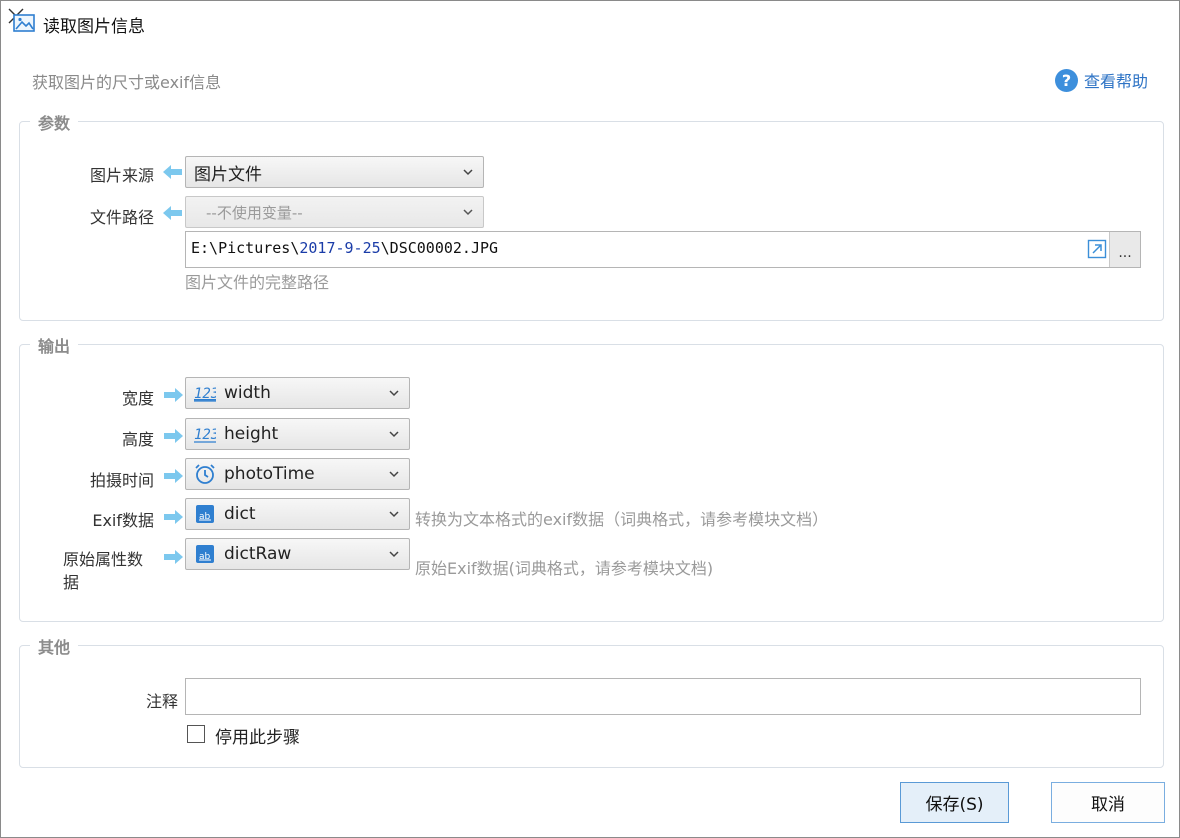  What do you see at coordinates (161, 701) in the screenshot?
I see `comment-label: 注释` at bounding box center [161, 701].